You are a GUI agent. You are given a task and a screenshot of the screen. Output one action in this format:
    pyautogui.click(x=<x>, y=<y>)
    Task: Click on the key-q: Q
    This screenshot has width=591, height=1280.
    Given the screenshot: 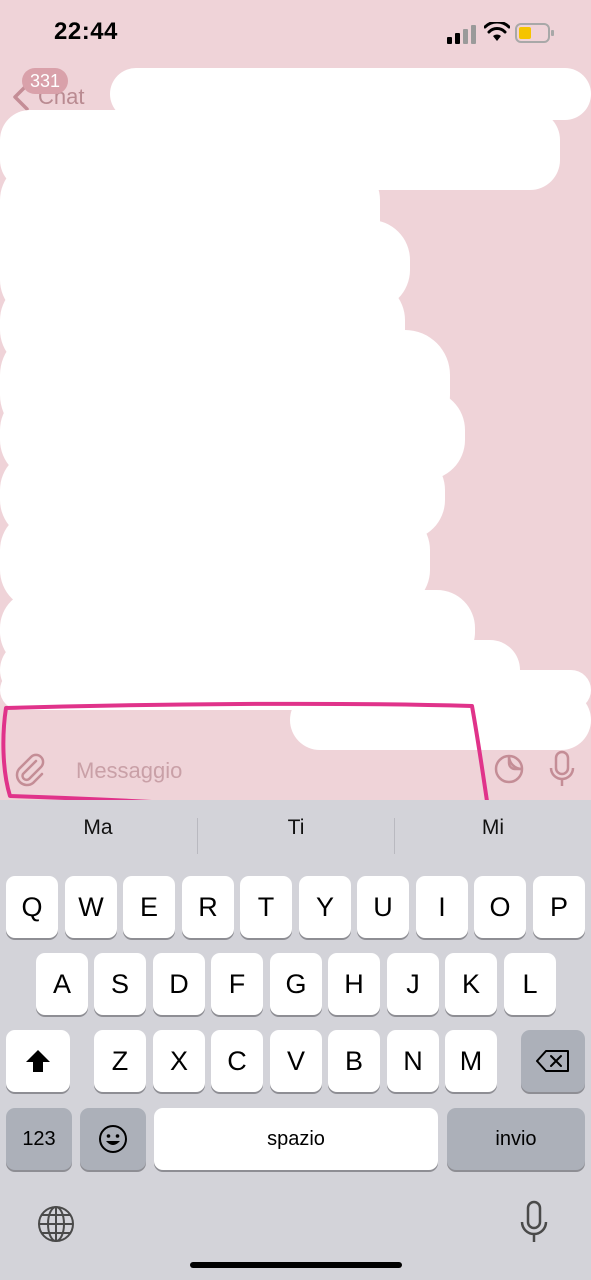 What is the action you would take?
    pyautogui.click(x=32, y=907)
    